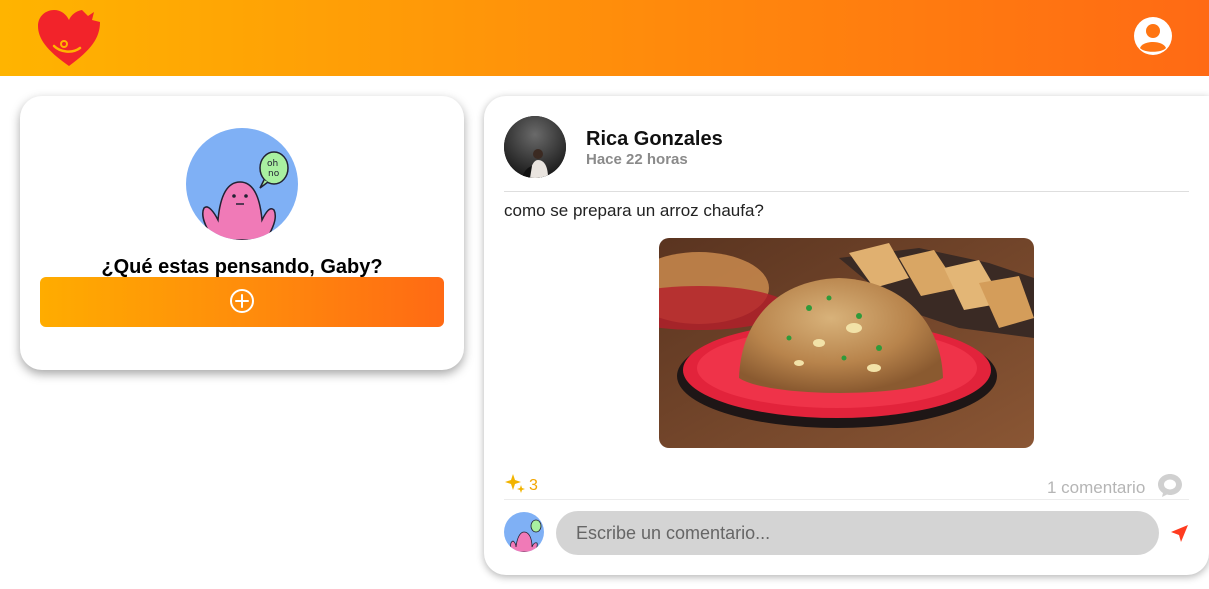 The image size is (1209, 589). What do you see at coordinates (654, 139) in the screenshot?
I see `post-author-name: Rica Gonzales` at bounding box center [654, 139].